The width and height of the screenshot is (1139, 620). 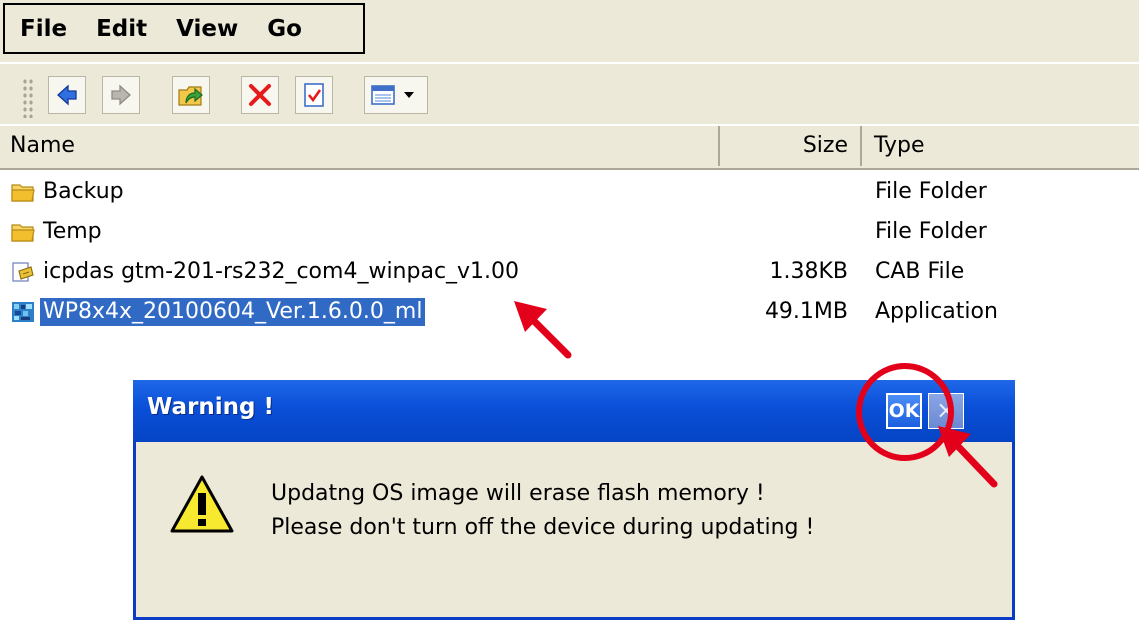 I want to click on menu-go: Go, so click(x=284, y=29).